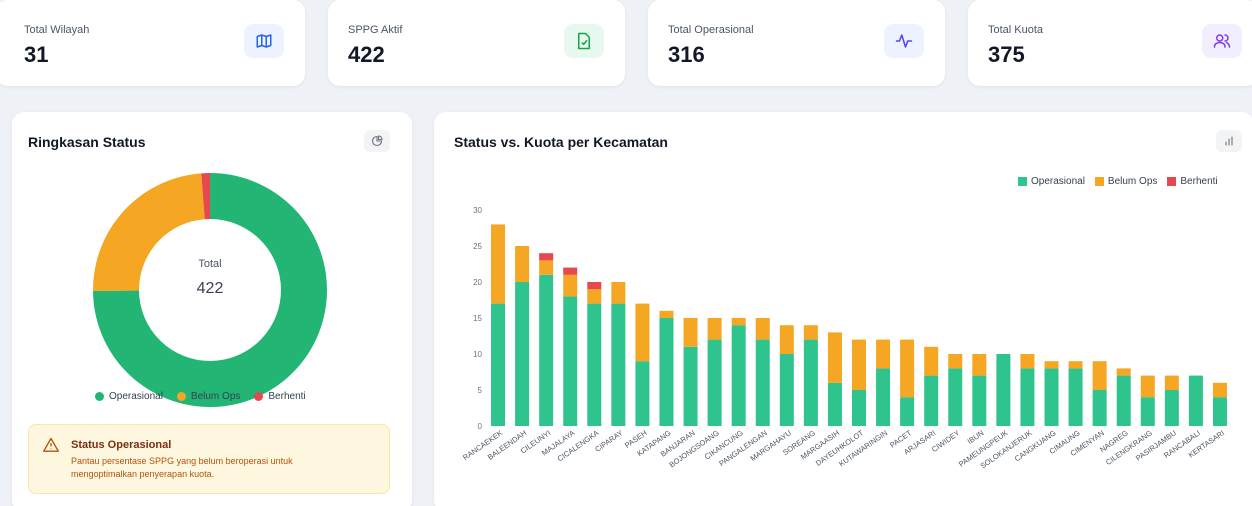 The width and height of the screenshot is (1252, 506). Describe the element at coordinates (1006, 54) in the screenshot. I see `stat-value: 375` at that location.